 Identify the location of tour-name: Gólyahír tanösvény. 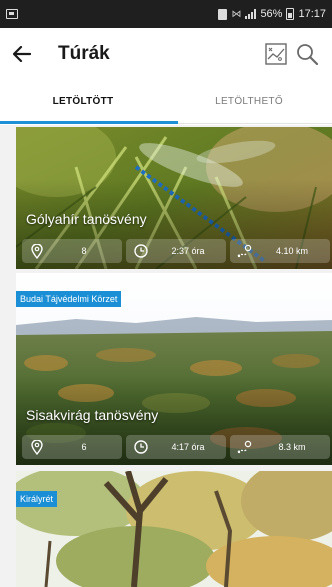
(86, 219).